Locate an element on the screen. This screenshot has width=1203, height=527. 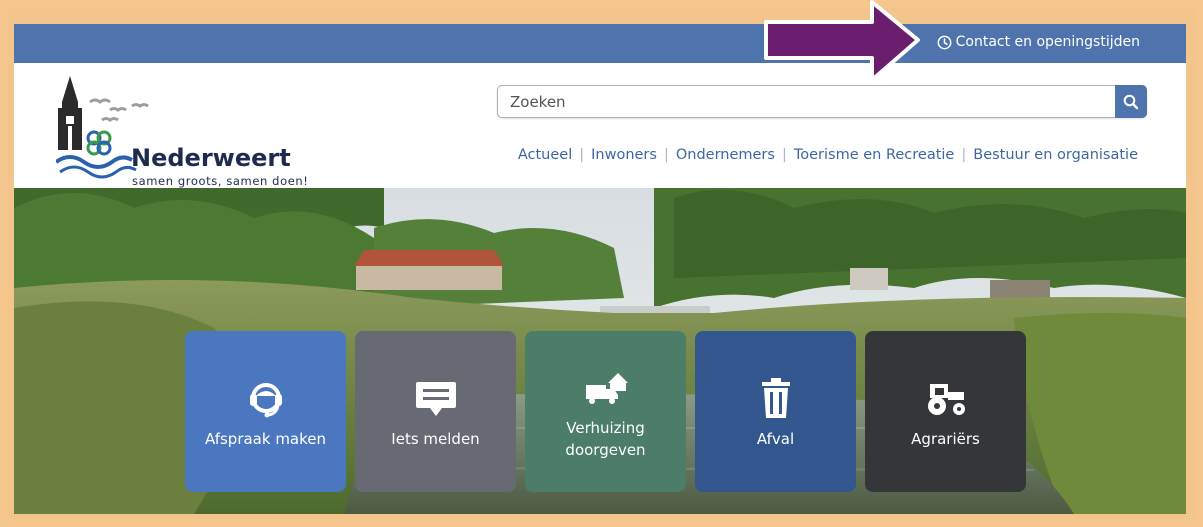
logo-name: Nederweert is located at coordinates (211, 158).